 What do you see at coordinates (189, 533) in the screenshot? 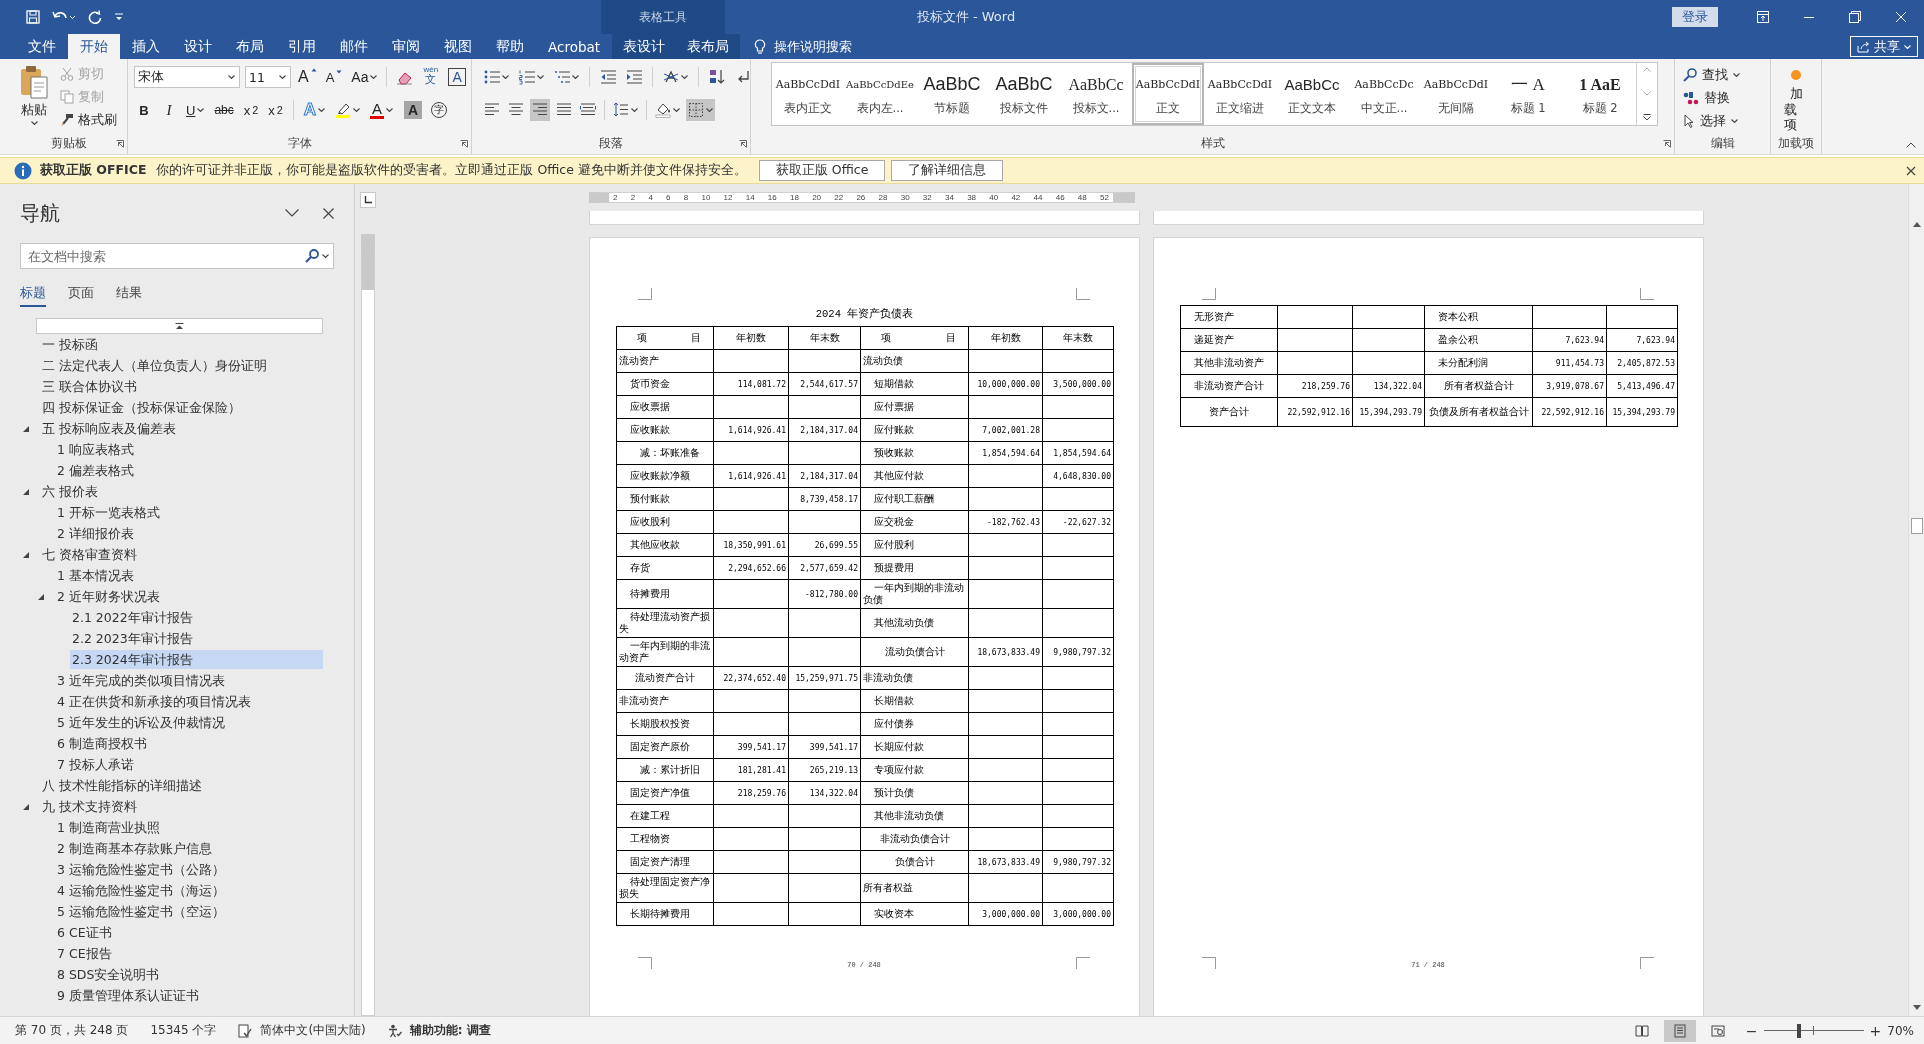
I see `heading-item: 2 详细报价表` at bounding box center [189, 533].